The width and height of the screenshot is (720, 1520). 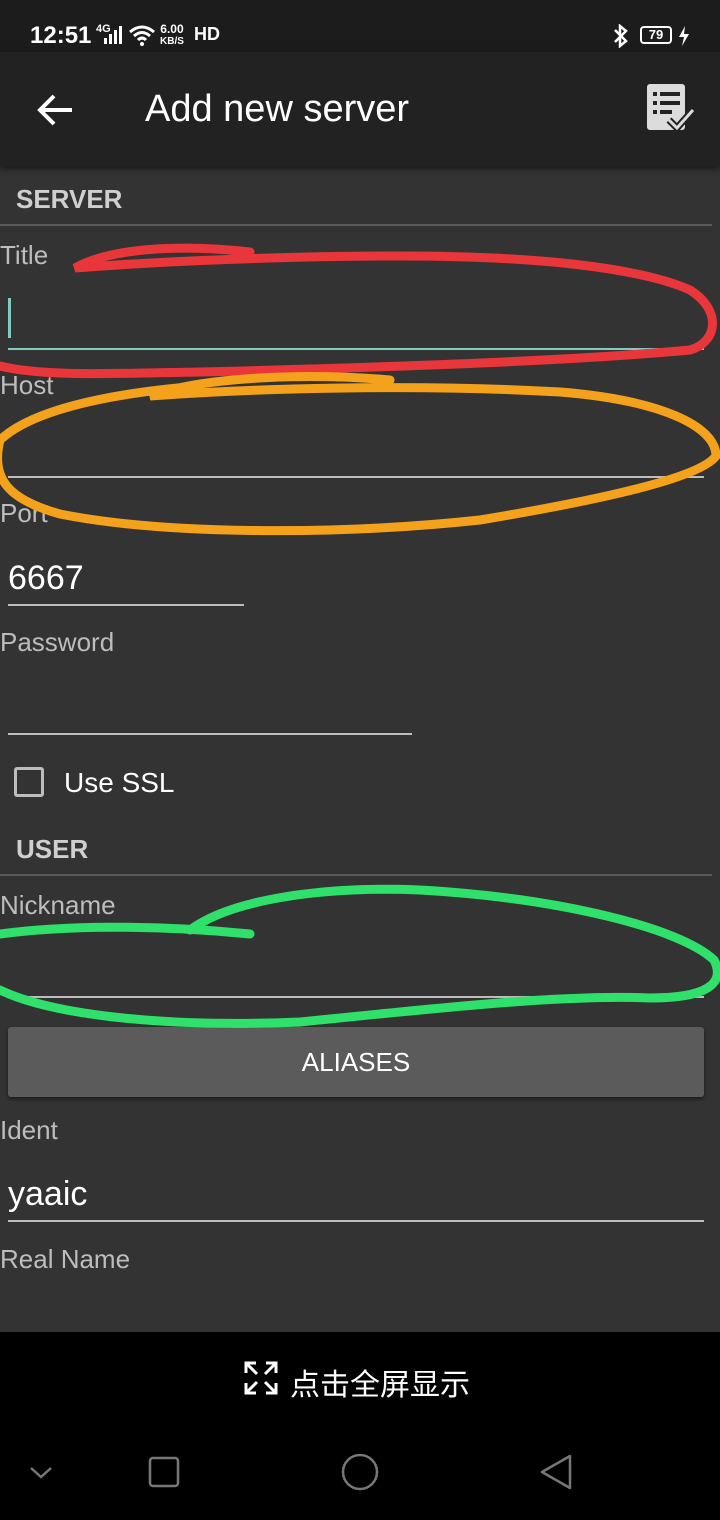 I want to click on navigation-bar, so click(x=360, y=1471).